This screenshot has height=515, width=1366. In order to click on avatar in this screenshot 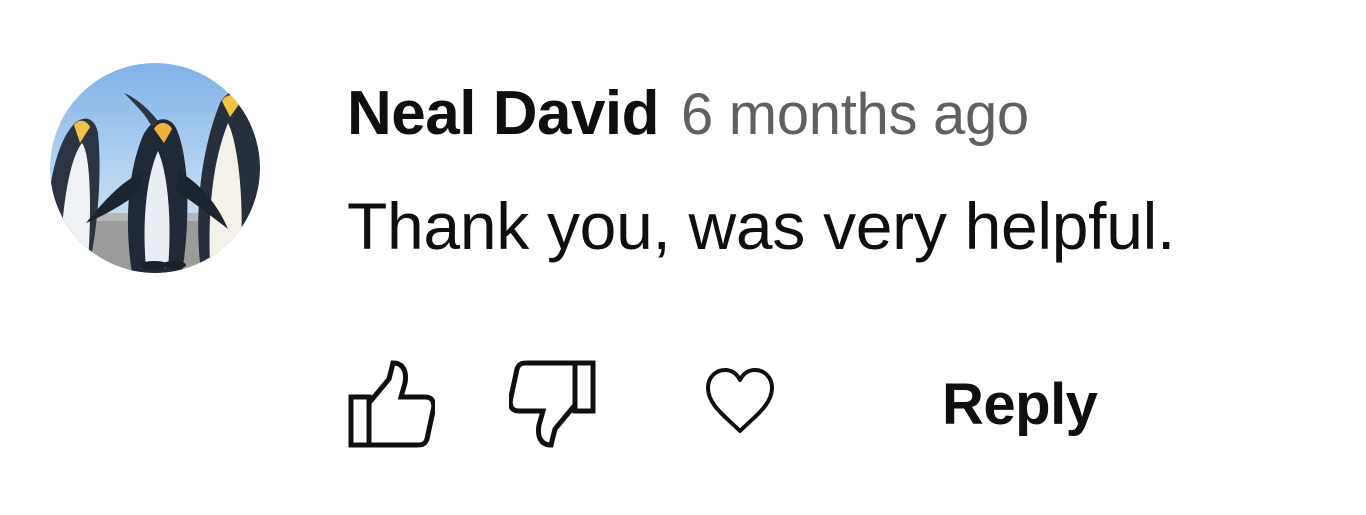, I will do `click(155, 168)`.